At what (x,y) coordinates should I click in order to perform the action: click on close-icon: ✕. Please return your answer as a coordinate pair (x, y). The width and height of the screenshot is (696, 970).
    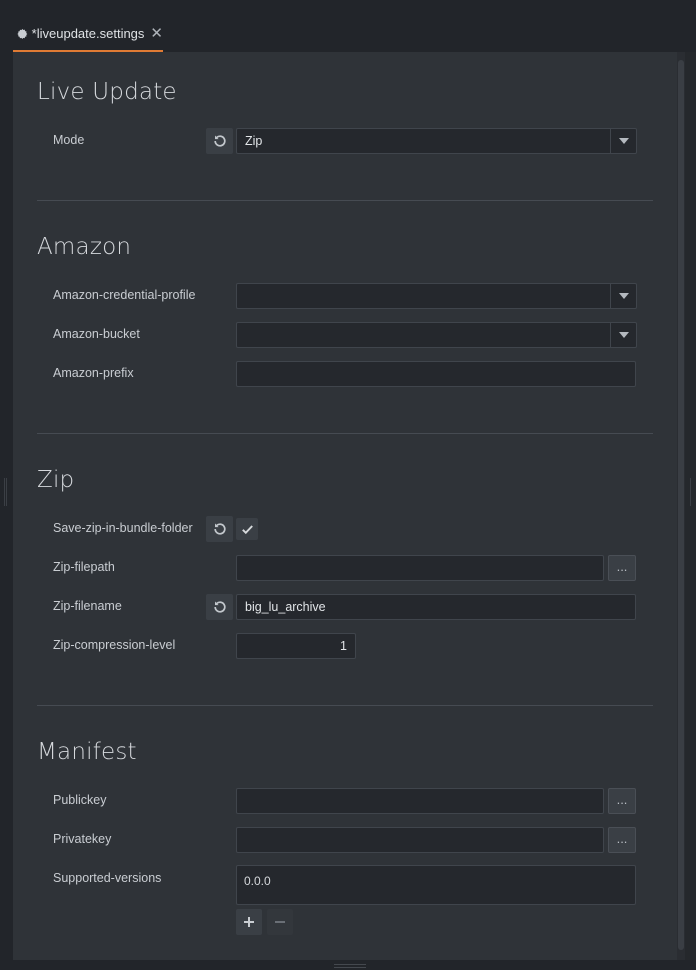
    Looking at the image, I should click on (156, 33).